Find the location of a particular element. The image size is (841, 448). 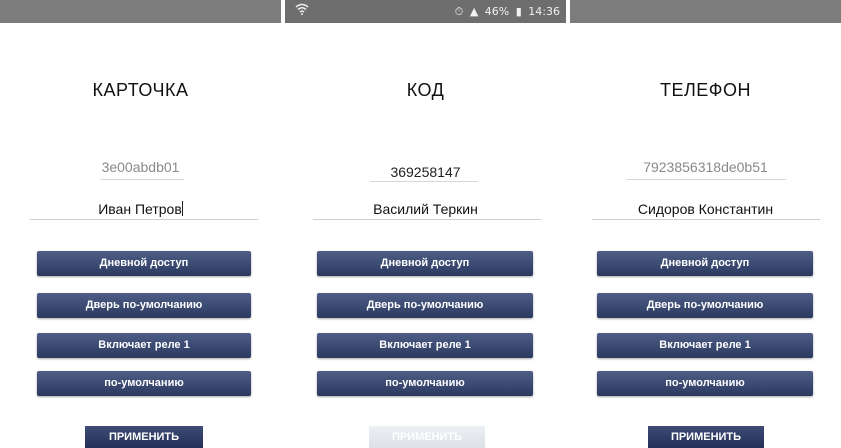

battery-icon: ▮ is located at coordinates (518, 11).